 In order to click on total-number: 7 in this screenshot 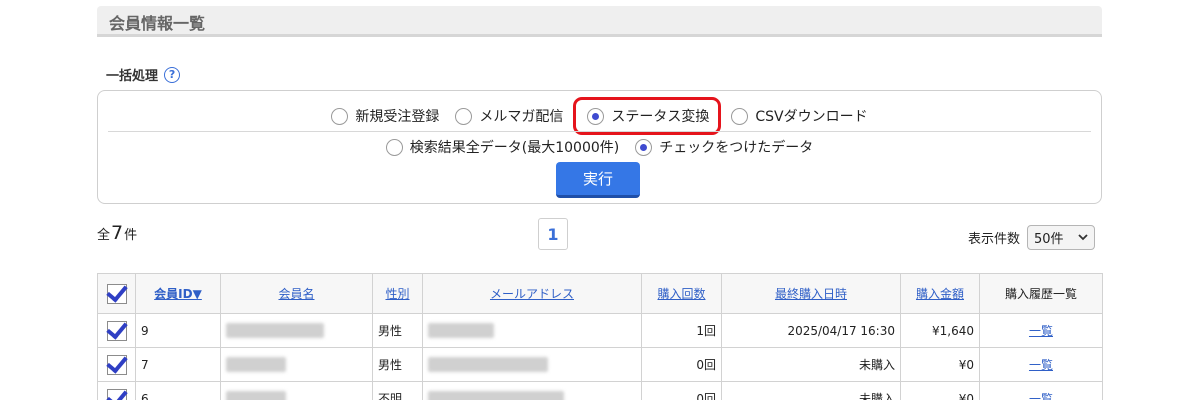, I will do `click(117, 233)`.